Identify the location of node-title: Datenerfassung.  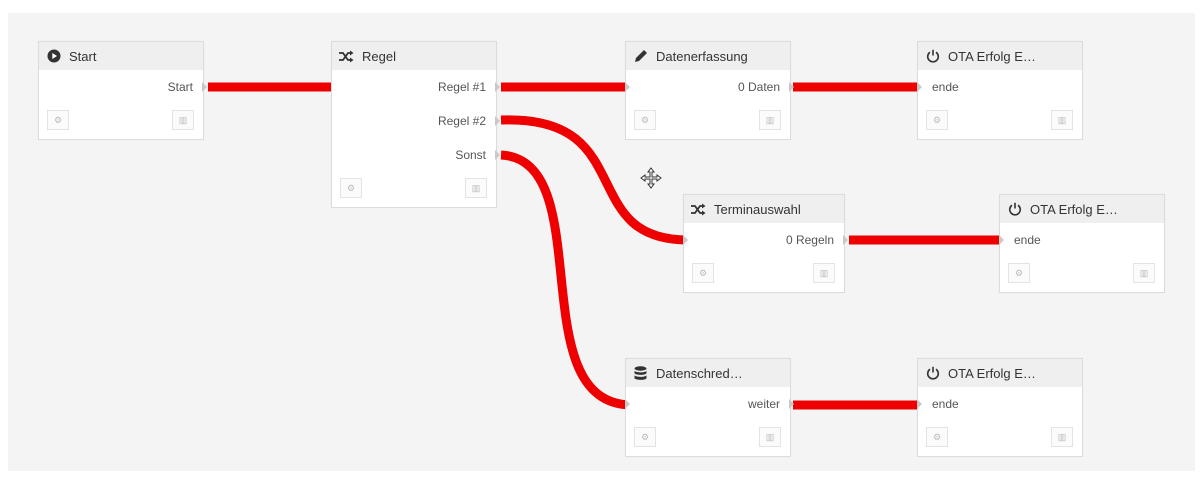
(702, 56).